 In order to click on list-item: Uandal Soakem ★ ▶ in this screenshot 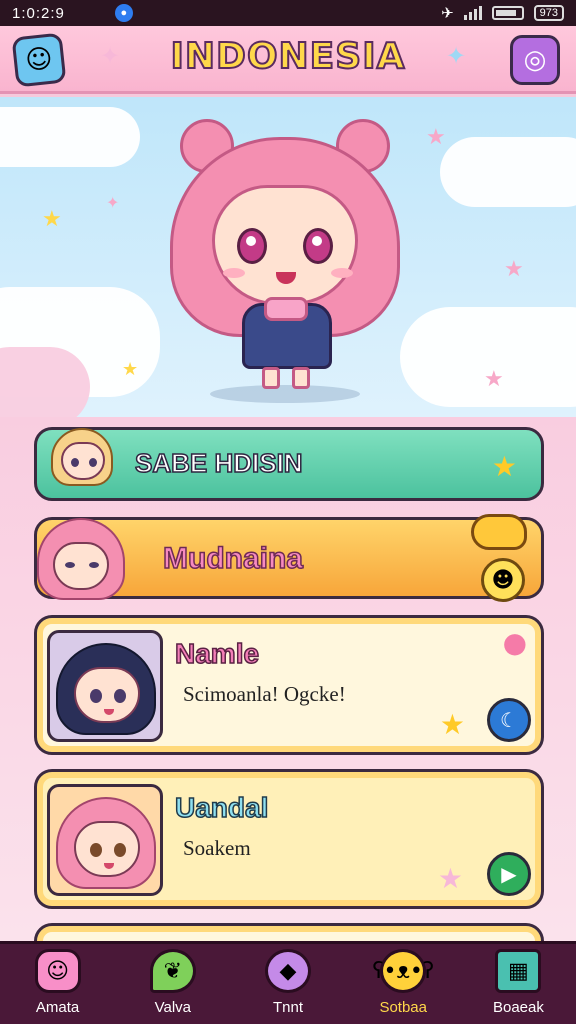, I will do `click(289, 839)`.